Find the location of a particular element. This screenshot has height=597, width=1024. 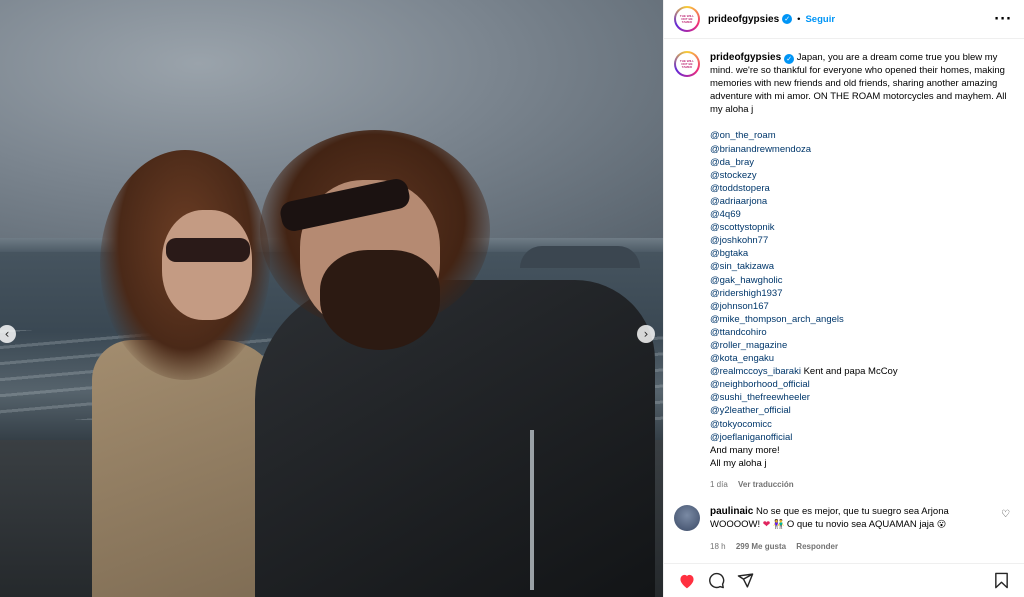

reply-button: Responder is located at coordinates (817, 546).